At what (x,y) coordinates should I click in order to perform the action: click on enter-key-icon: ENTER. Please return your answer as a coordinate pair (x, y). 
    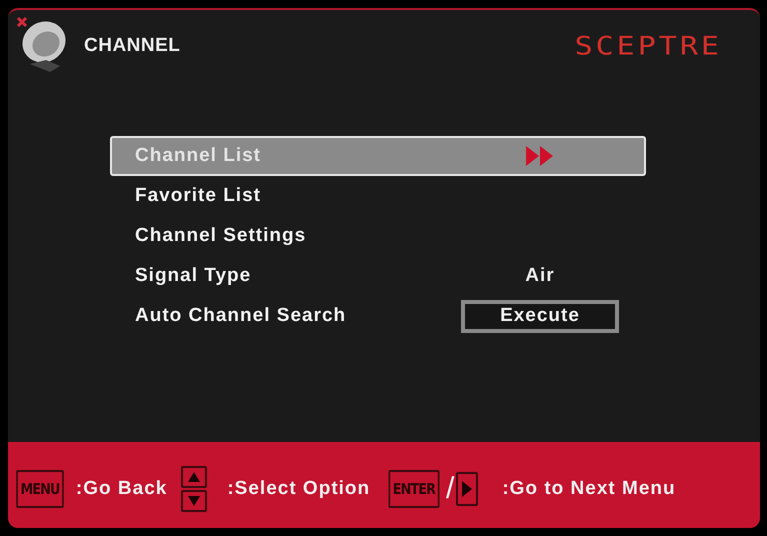
    Looking at the image, I should click on (414, 489).